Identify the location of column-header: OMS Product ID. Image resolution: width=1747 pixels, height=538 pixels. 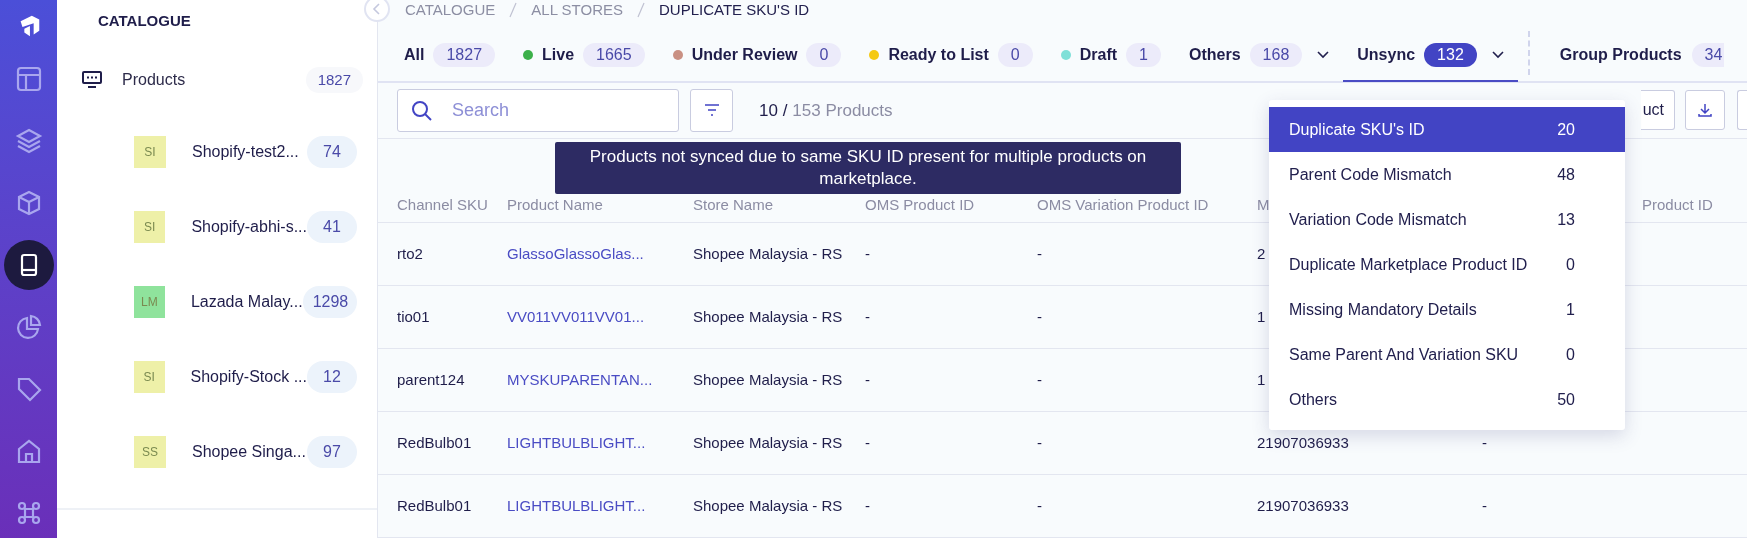
(920, 204).